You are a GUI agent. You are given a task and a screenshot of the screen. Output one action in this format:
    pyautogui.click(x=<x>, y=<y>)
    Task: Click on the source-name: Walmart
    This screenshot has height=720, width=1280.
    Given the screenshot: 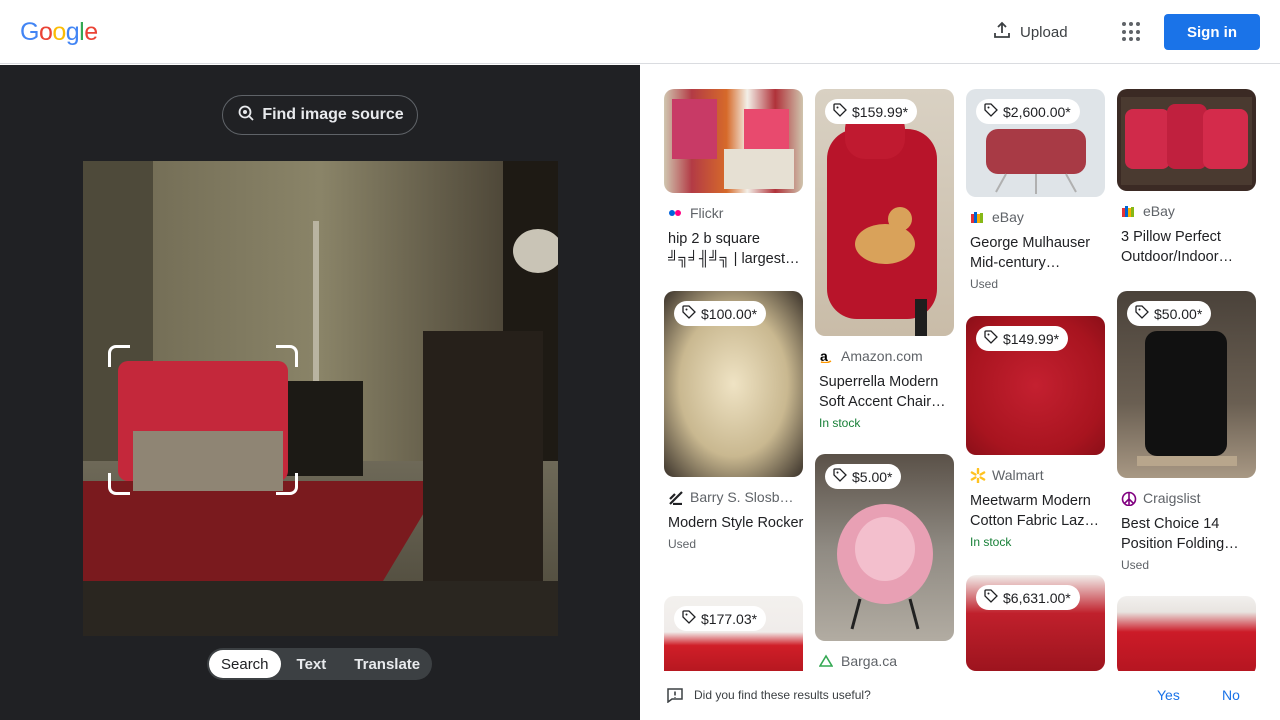 What is the action you would take?
    pyautogui.click(x=1018, y=475)
    